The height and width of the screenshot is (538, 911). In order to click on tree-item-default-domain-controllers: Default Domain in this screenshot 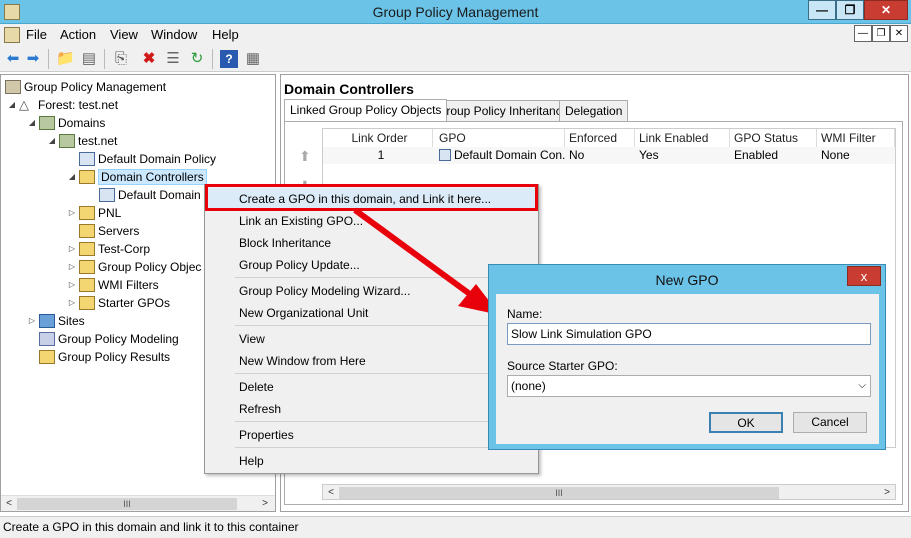, I will do `click(149, 195)`.